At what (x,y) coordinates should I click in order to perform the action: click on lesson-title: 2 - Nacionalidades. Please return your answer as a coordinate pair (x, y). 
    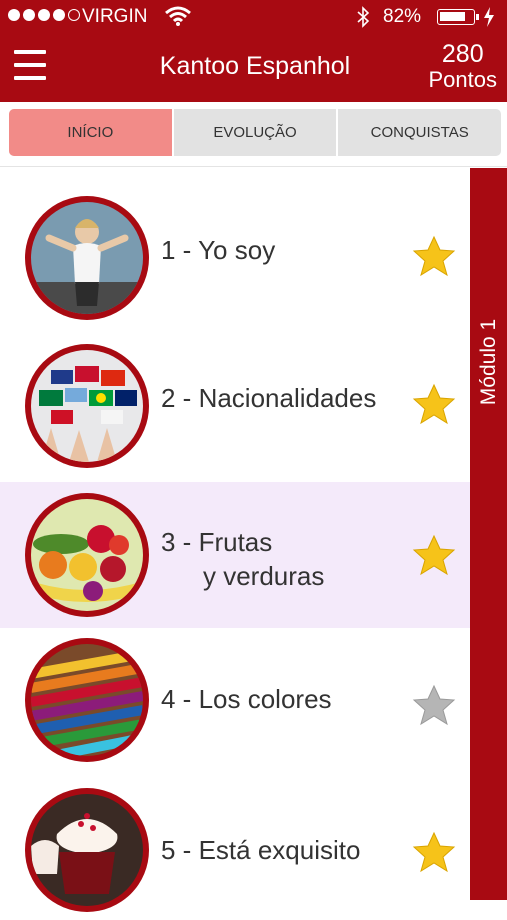
    Looking at the image, I should click on (268, 398).